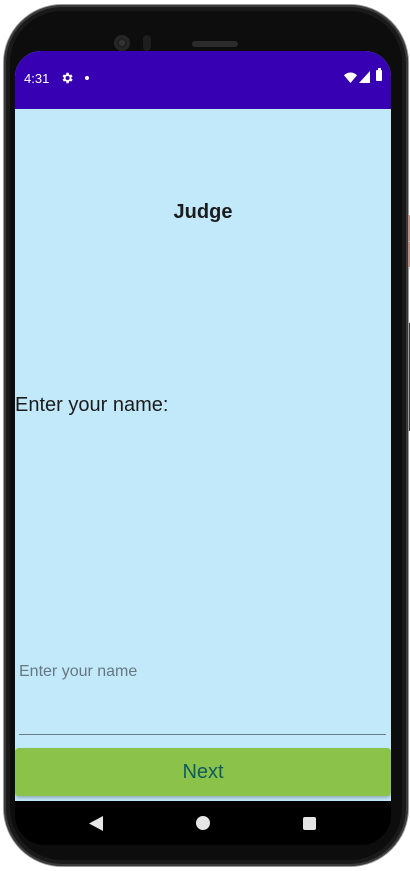 This screenshot has height=871, width=410. I want to click on name-prompt-label: Enter your name:, so click(92, 405).